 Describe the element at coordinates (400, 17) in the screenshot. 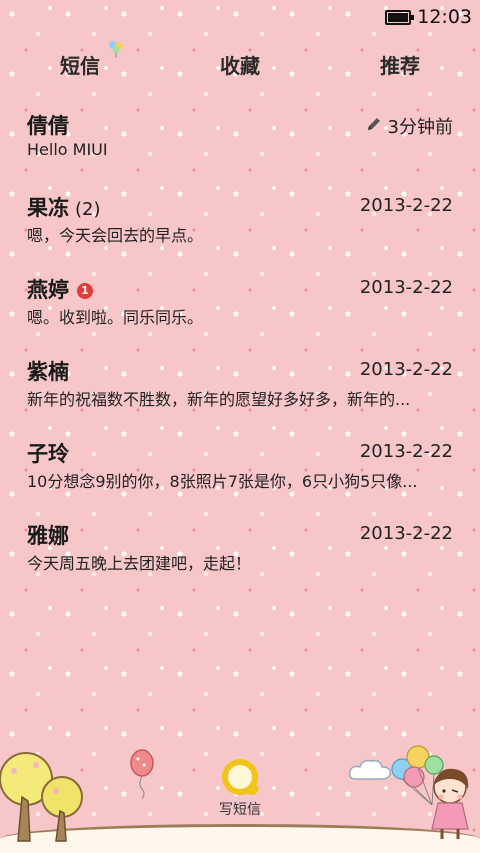

I see `battery-icon` at that location.